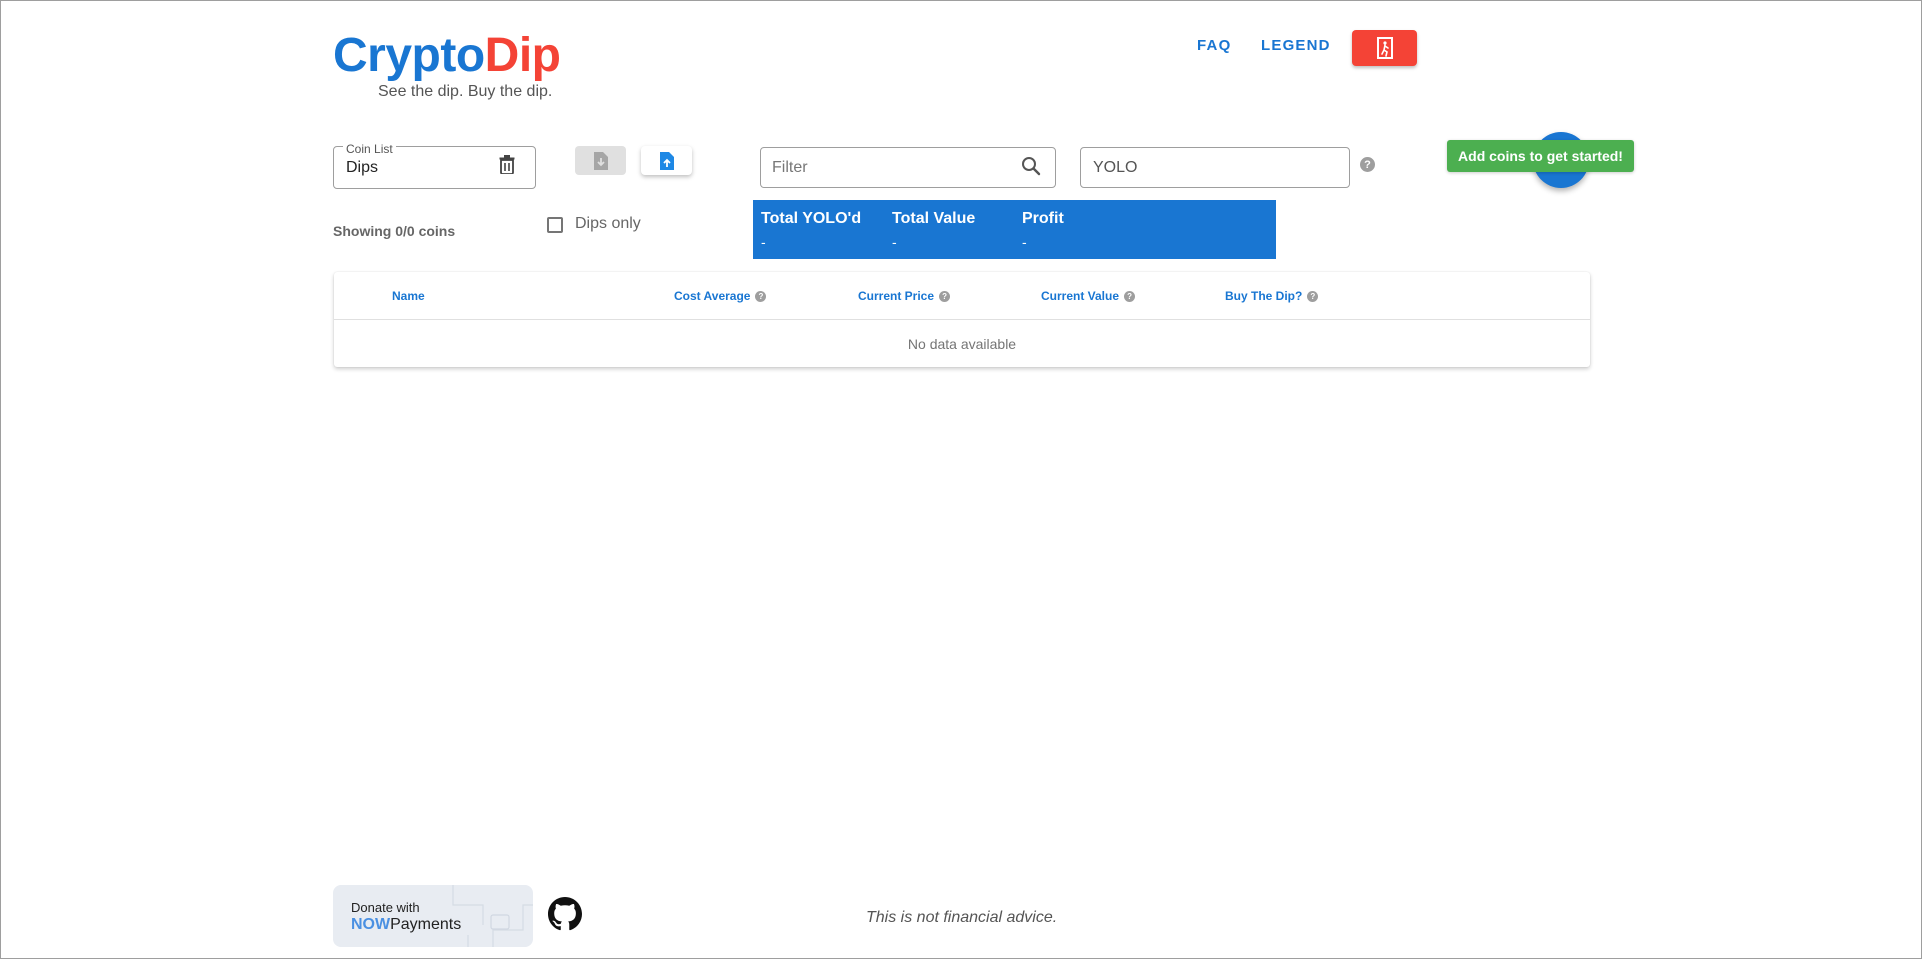 This screenshot has height=959, width=1922. What do you see at coordinates (369, 149) in the screenshot?
I see `coin-list-label: Coin List` at bounding box center [369, 149].